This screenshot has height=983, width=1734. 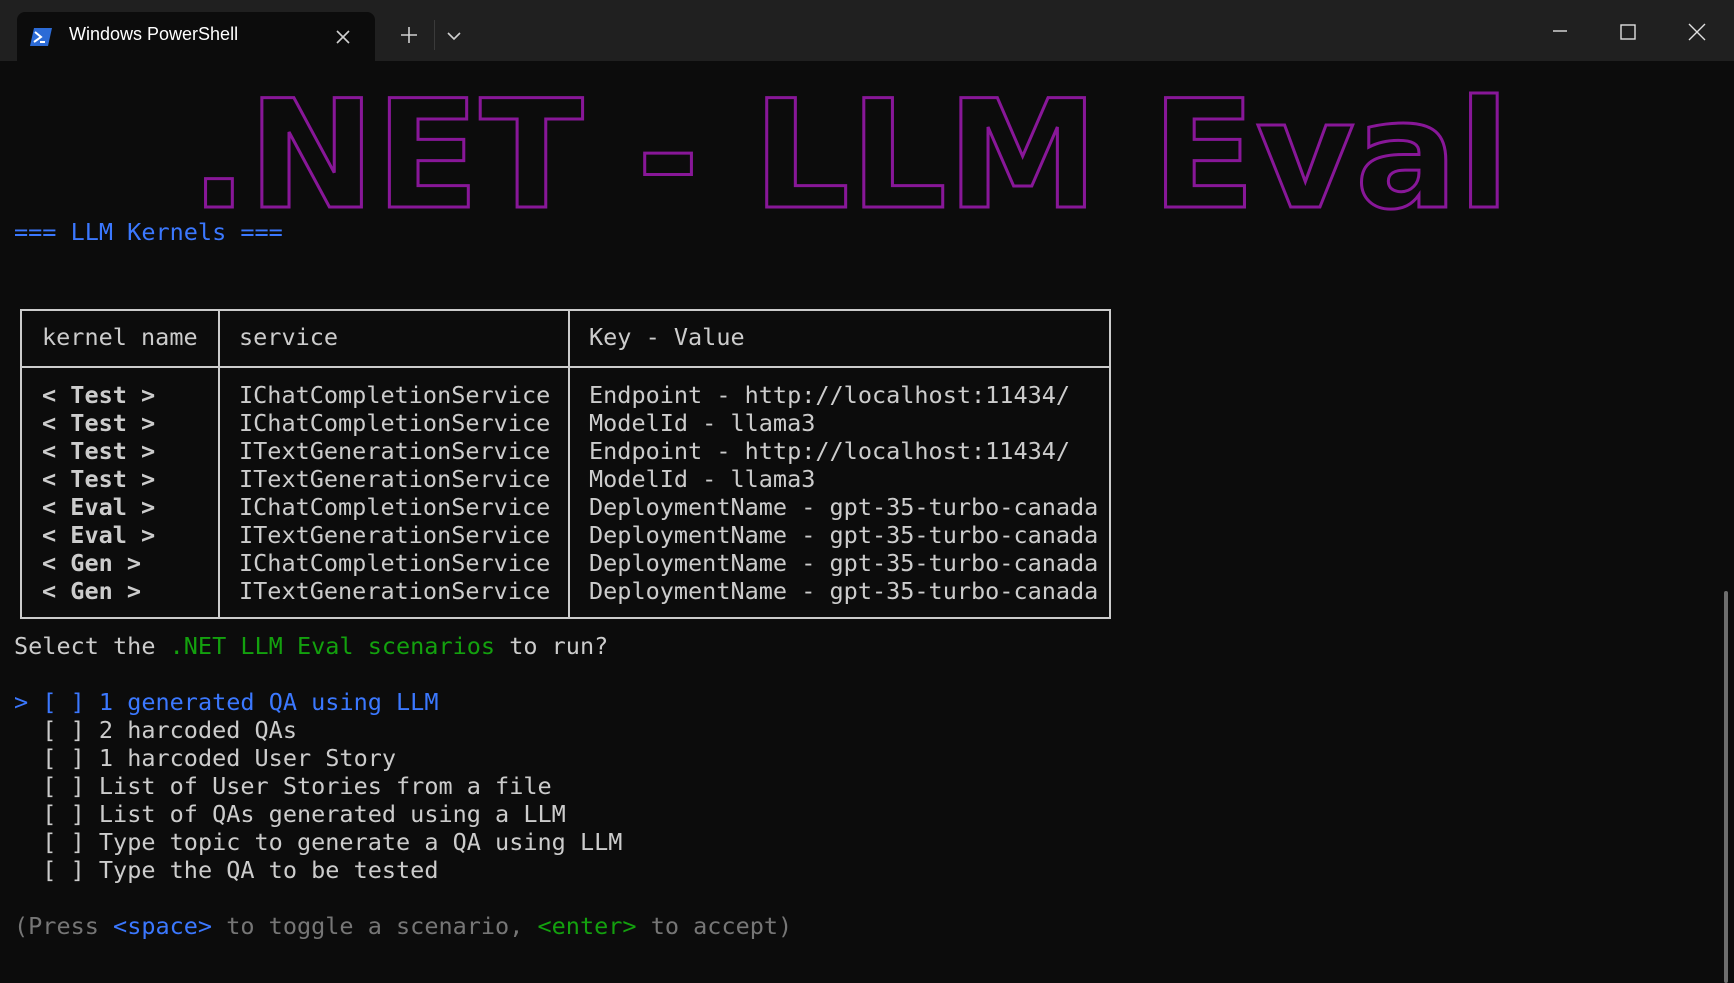 I want to click on prompt-text: to run?, so click(x=552, y=646).